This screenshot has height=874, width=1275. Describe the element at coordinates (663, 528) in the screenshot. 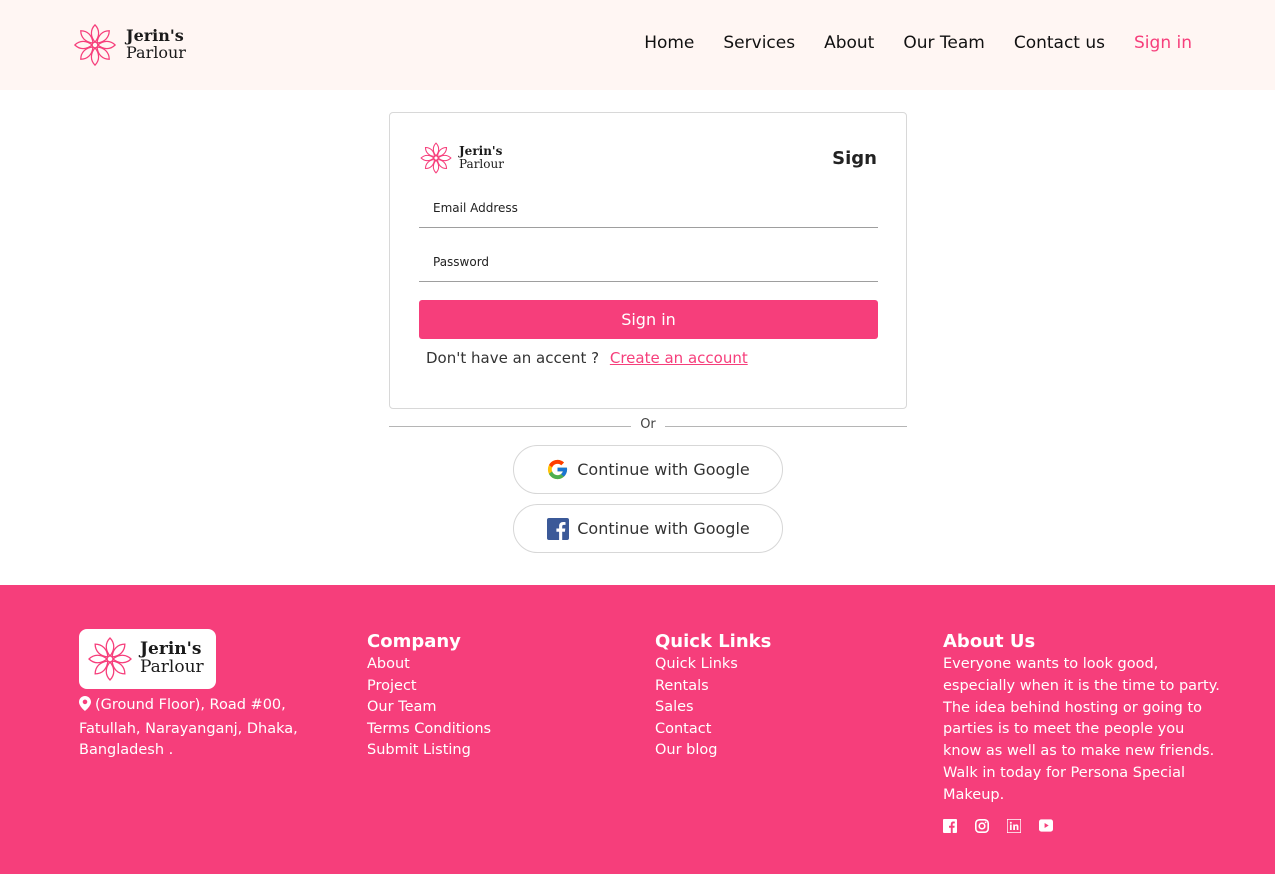

I see `facebook-button-label: Continue with Google` at that location.